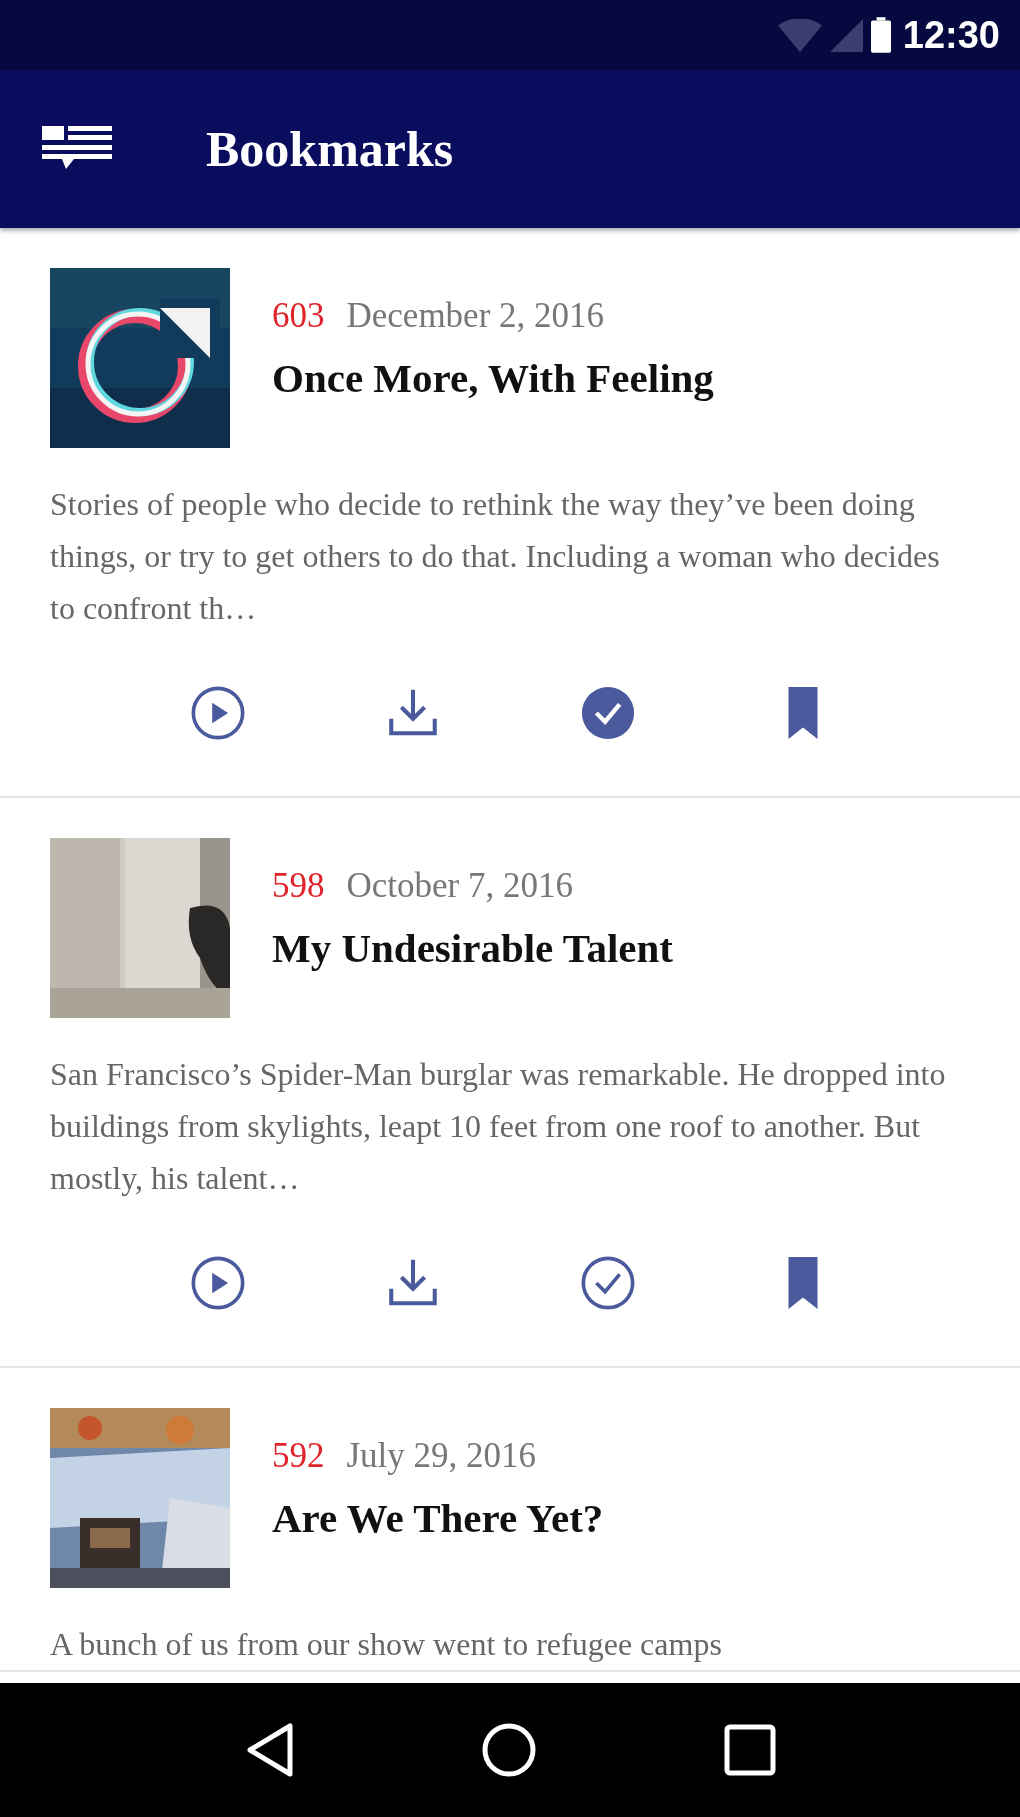  What do you see at coordinates (298, 316) in the screenshot?
I see `episode-number: 603` at bounding box center [298, 316].